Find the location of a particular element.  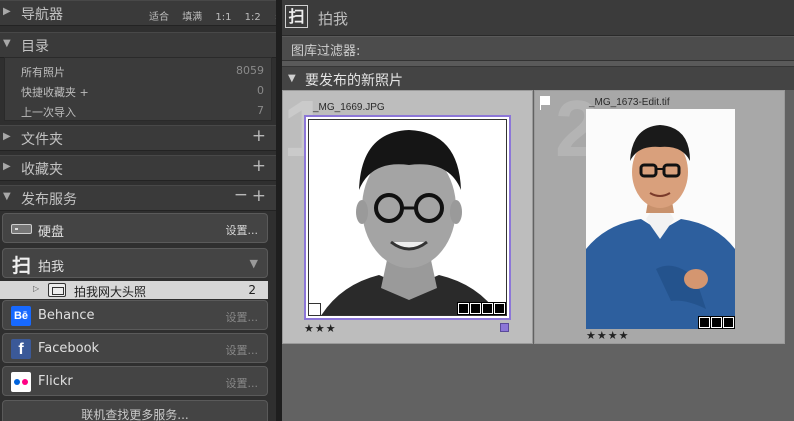

behance-icon: Bē is located at coordinates (21, 316).